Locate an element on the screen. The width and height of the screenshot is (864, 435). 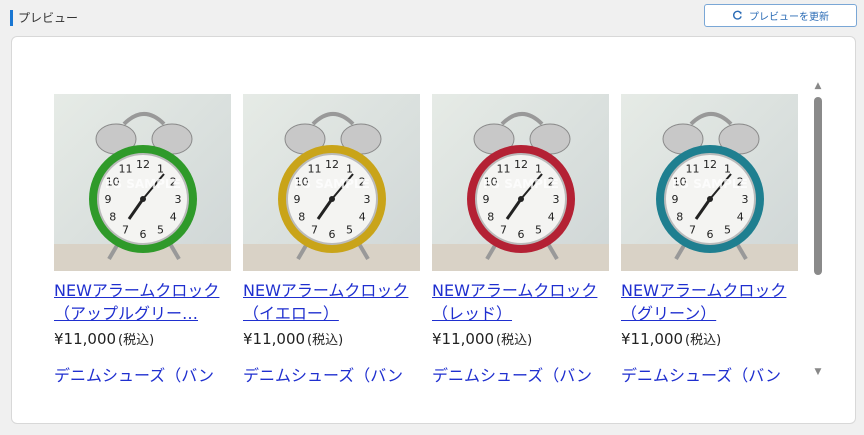
scrollbar-thumb is located at coordinates (818, 186).